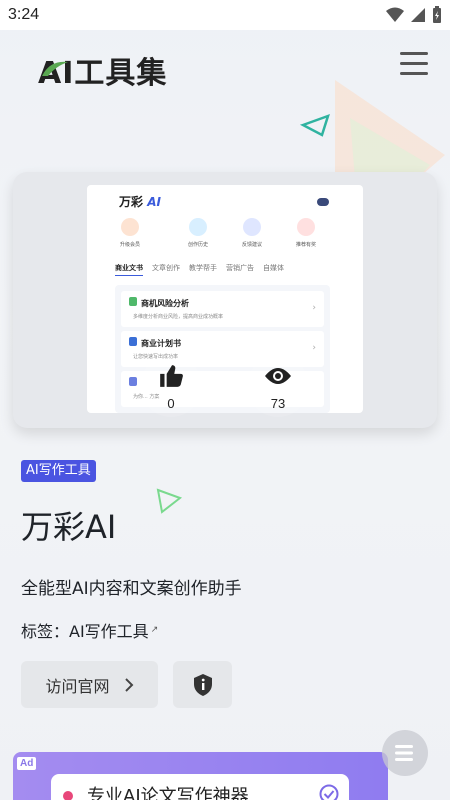 This screenshot has width=450, height=800. Describe the element at coordinates (154, 630) in the screenshot. I see `external-link-icon: ↗` at that location.